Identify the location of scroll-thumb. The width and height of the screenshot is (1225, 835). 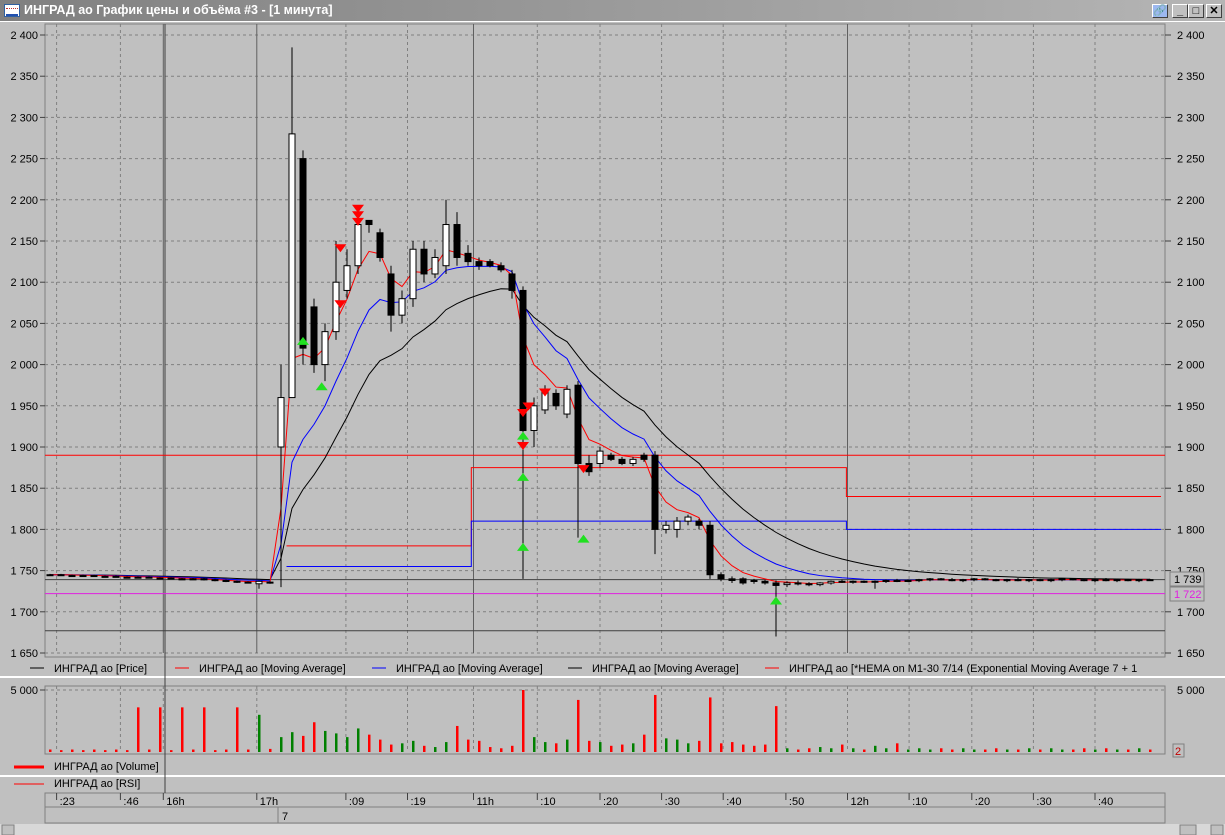
(1188, 829).